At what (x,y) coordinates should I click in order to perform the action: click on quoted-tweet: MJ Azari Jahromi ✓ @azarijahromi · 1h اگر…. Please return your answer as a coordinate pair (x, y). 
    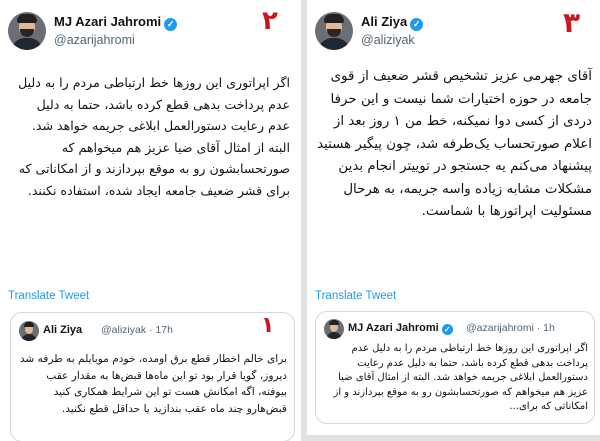
    Looking at the image, I should click on (455, 367).